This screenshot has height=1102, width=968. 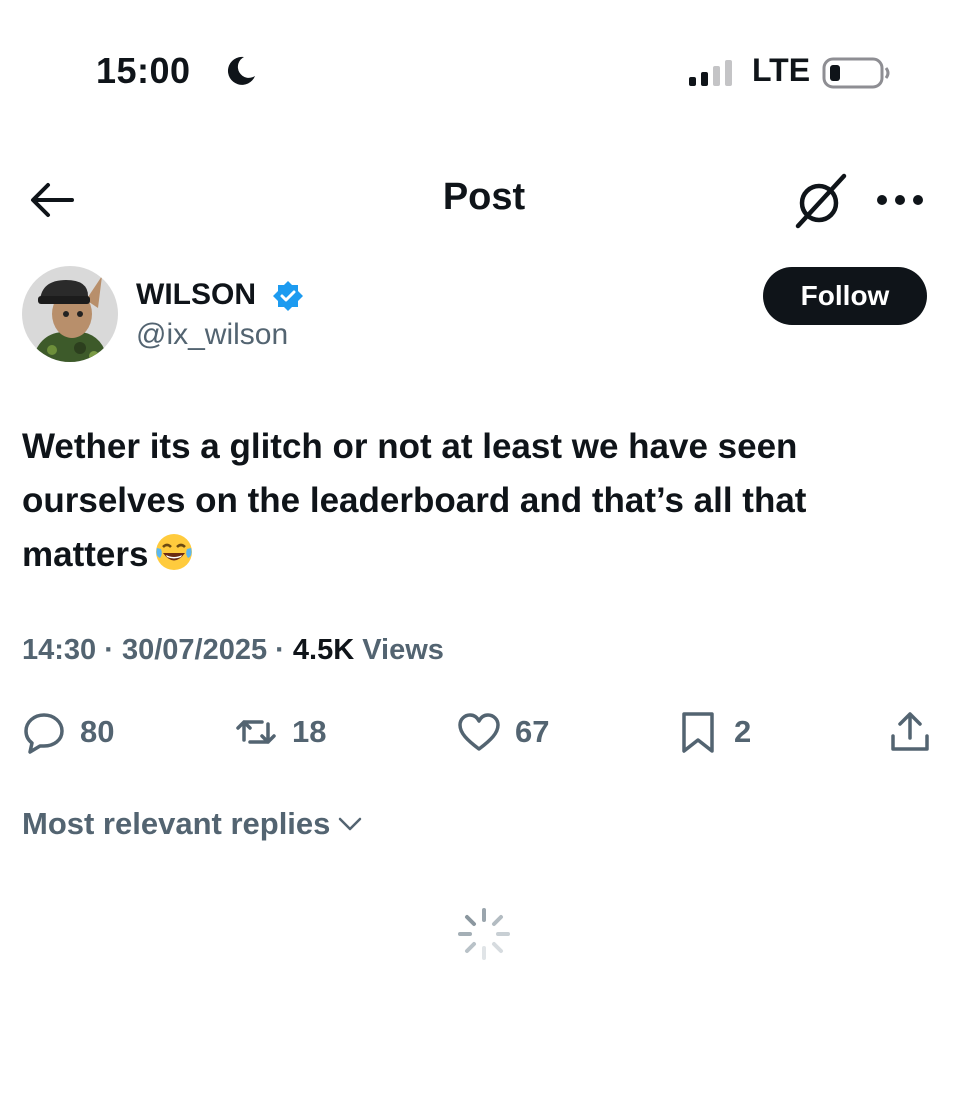 I want to click on reply-icon, so click(x=44, y=733).